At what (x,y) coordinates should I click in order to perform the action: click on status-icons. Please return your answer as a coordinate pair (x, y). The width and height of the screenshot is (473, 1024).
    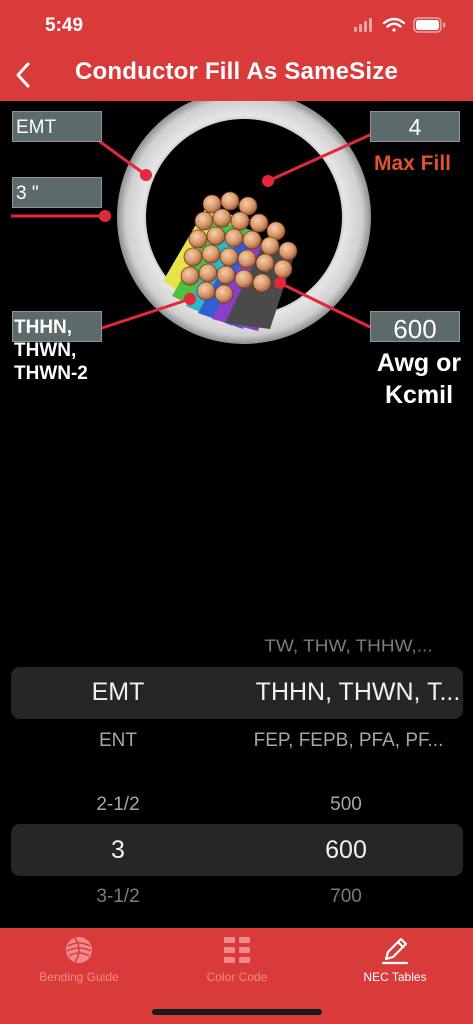
    Looking at the image, I should click on (400, 25).